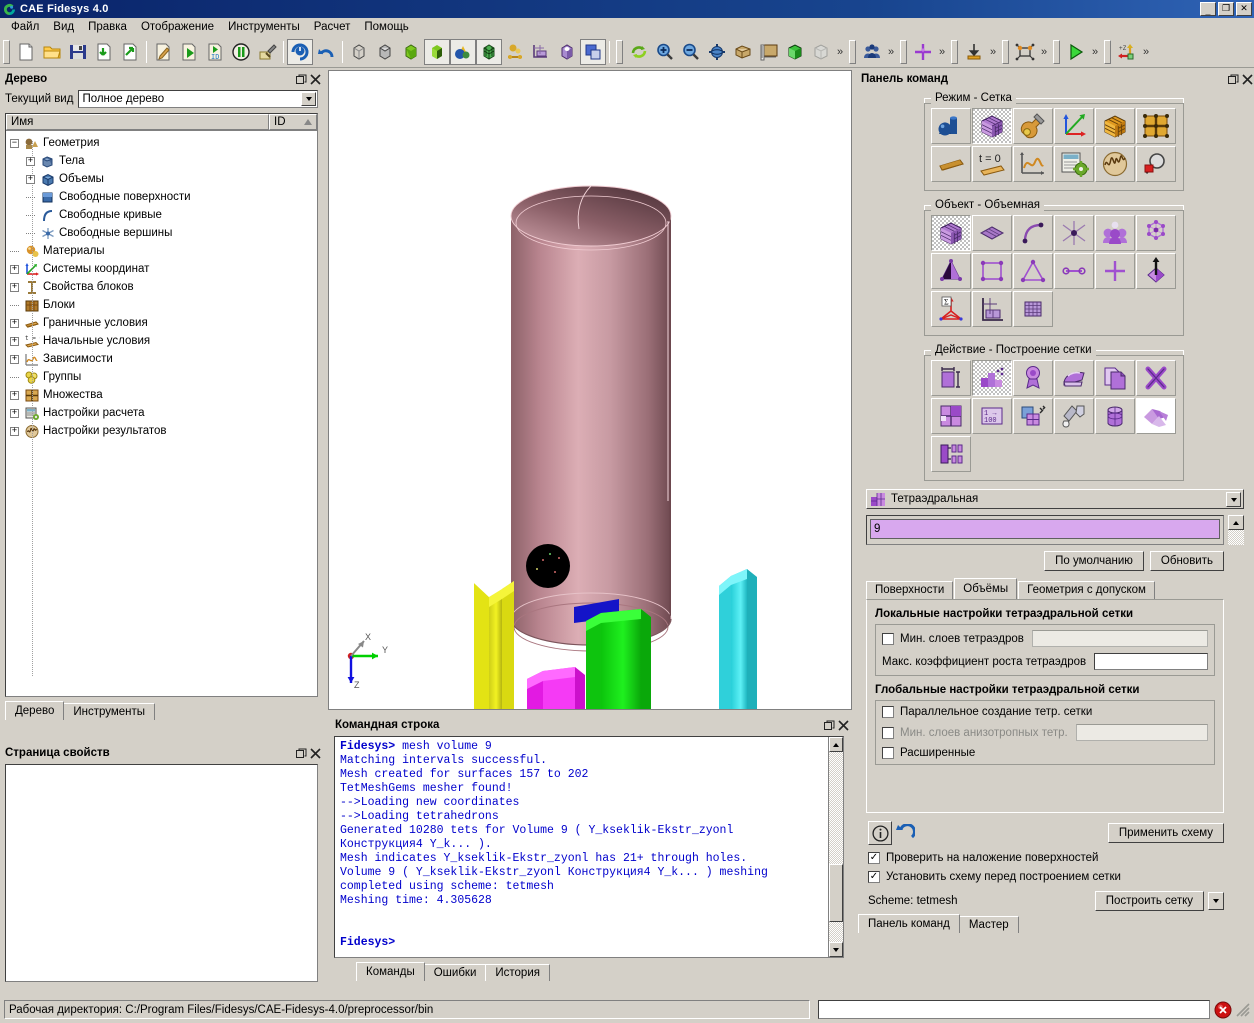  Describe the element at coordinates (691, 52) in the screenshot. I see `zoom-out-icon` at that location.